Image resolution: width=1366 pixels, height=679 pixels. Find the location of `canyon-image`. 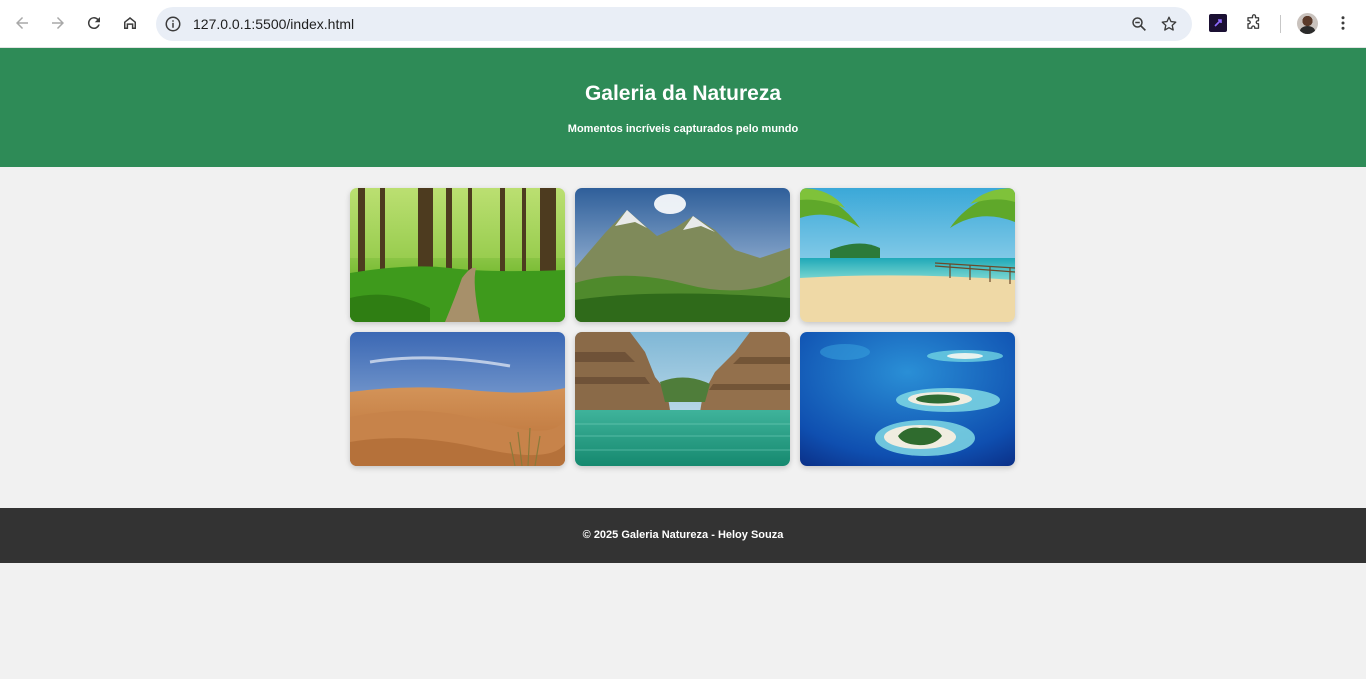

canyon-image is located at coordinates (682, 399).